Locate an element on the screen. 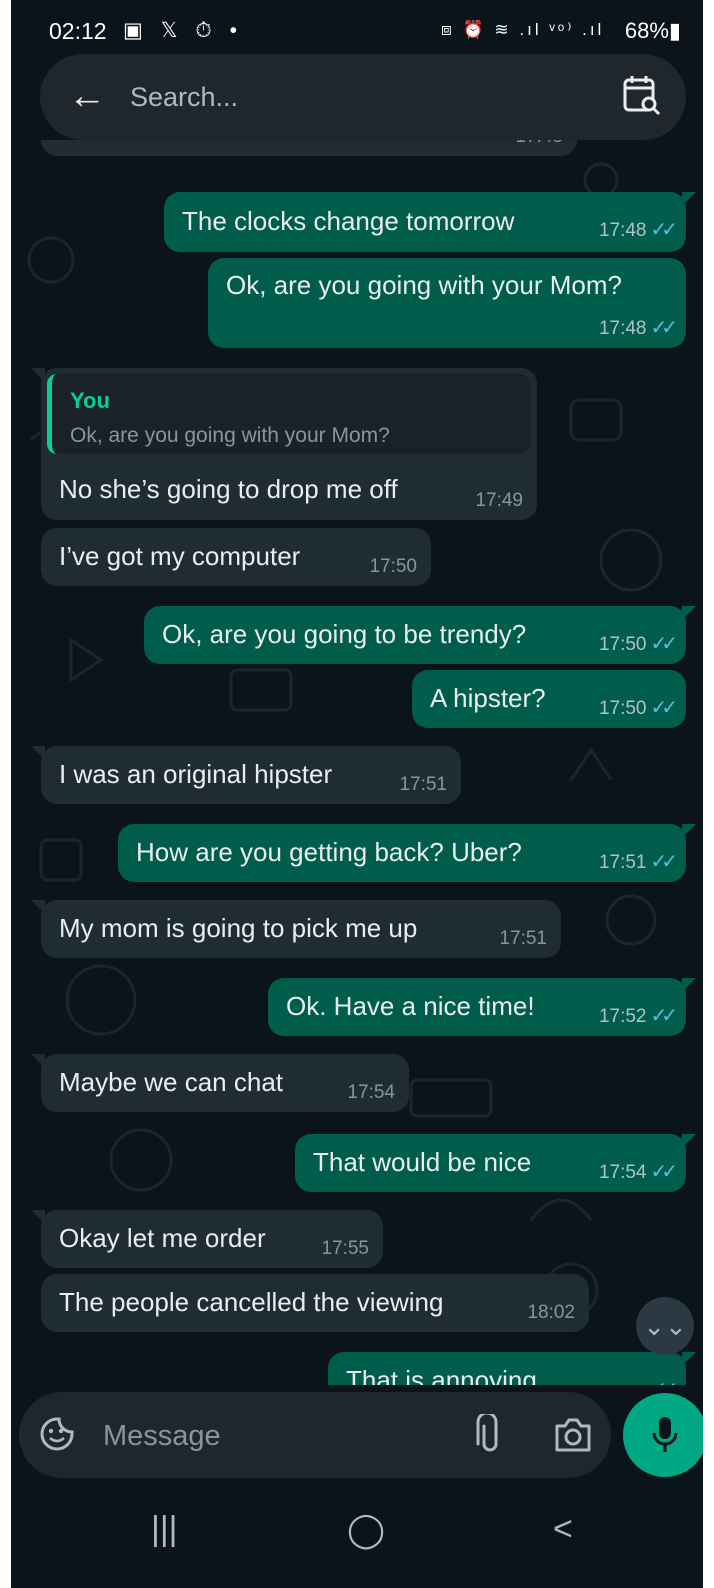  message-input is located at coordinates (273, 1436).